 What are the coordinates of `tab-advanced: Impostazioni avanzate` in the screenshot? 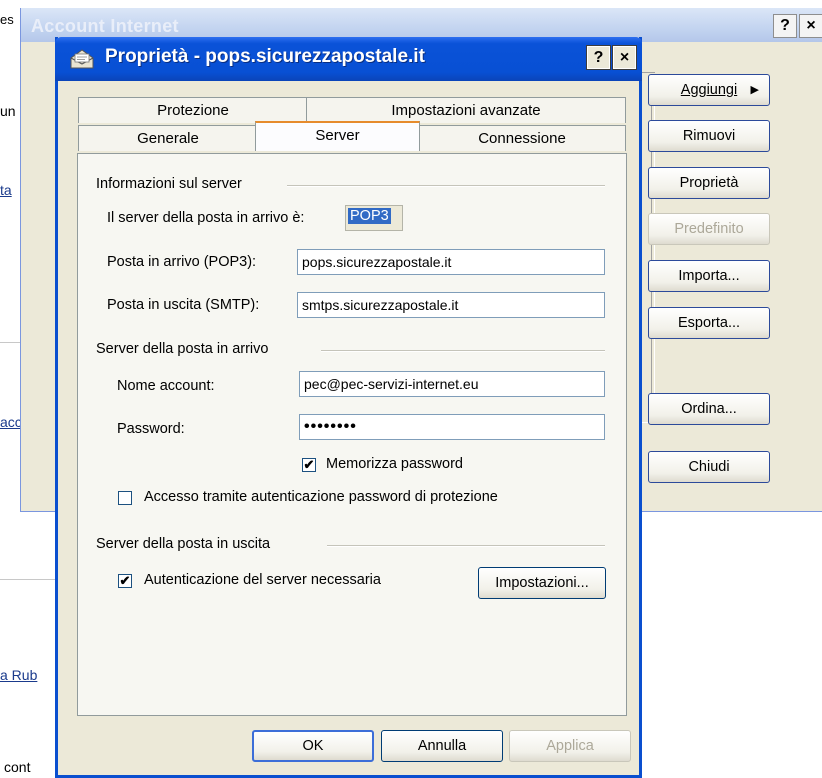 It's located at (466, 110).